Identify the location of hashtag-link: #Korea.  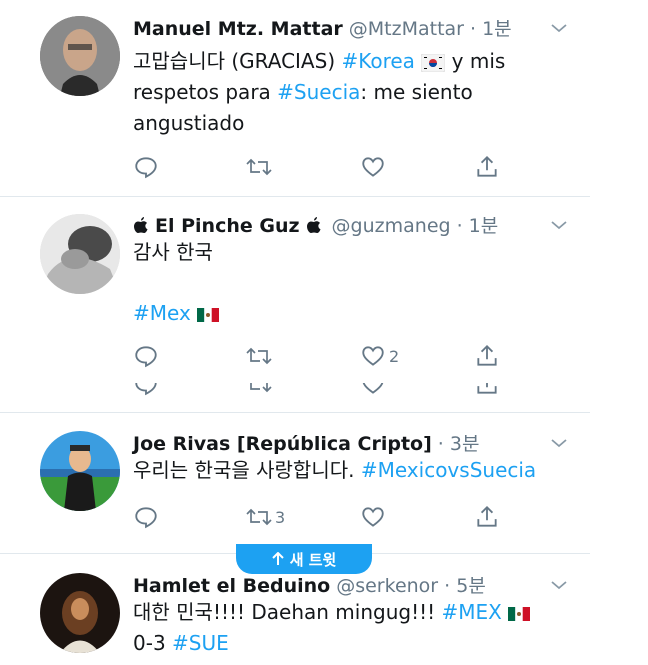
(377, 61).